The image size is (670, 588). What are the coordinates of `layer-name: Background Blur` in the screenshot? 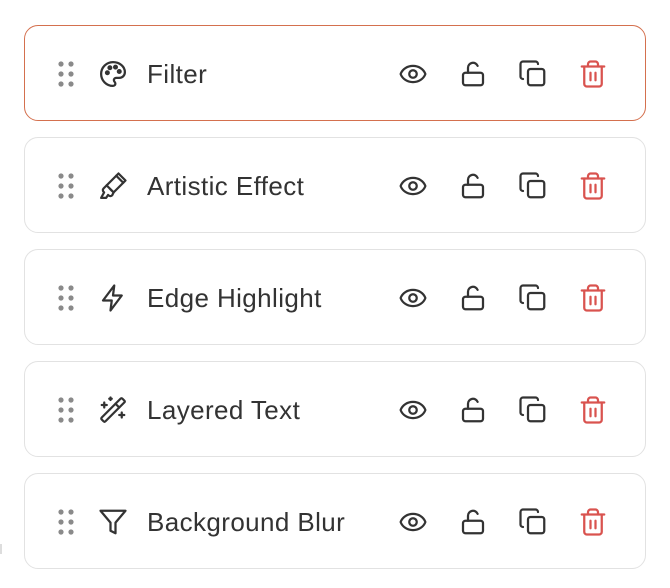 It's located at (246, 522).